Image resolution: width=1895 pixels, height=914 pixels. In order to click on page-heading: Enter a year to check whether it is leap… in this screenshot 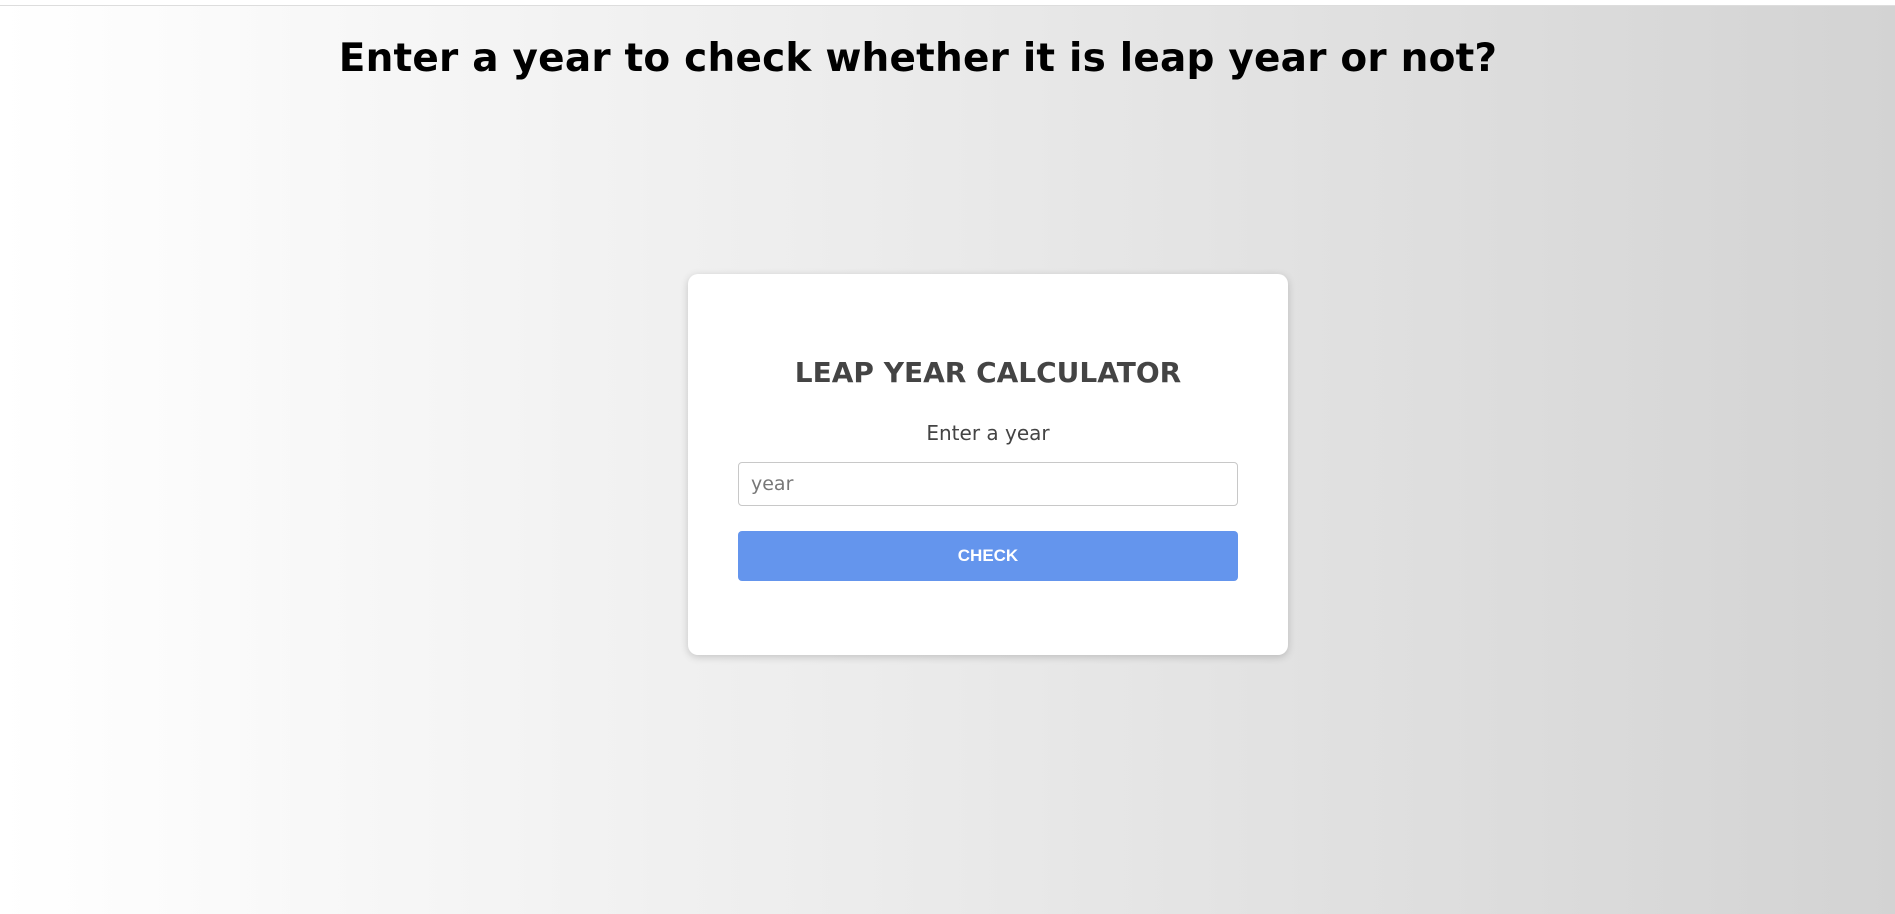, I will do `click(918, 58)`.